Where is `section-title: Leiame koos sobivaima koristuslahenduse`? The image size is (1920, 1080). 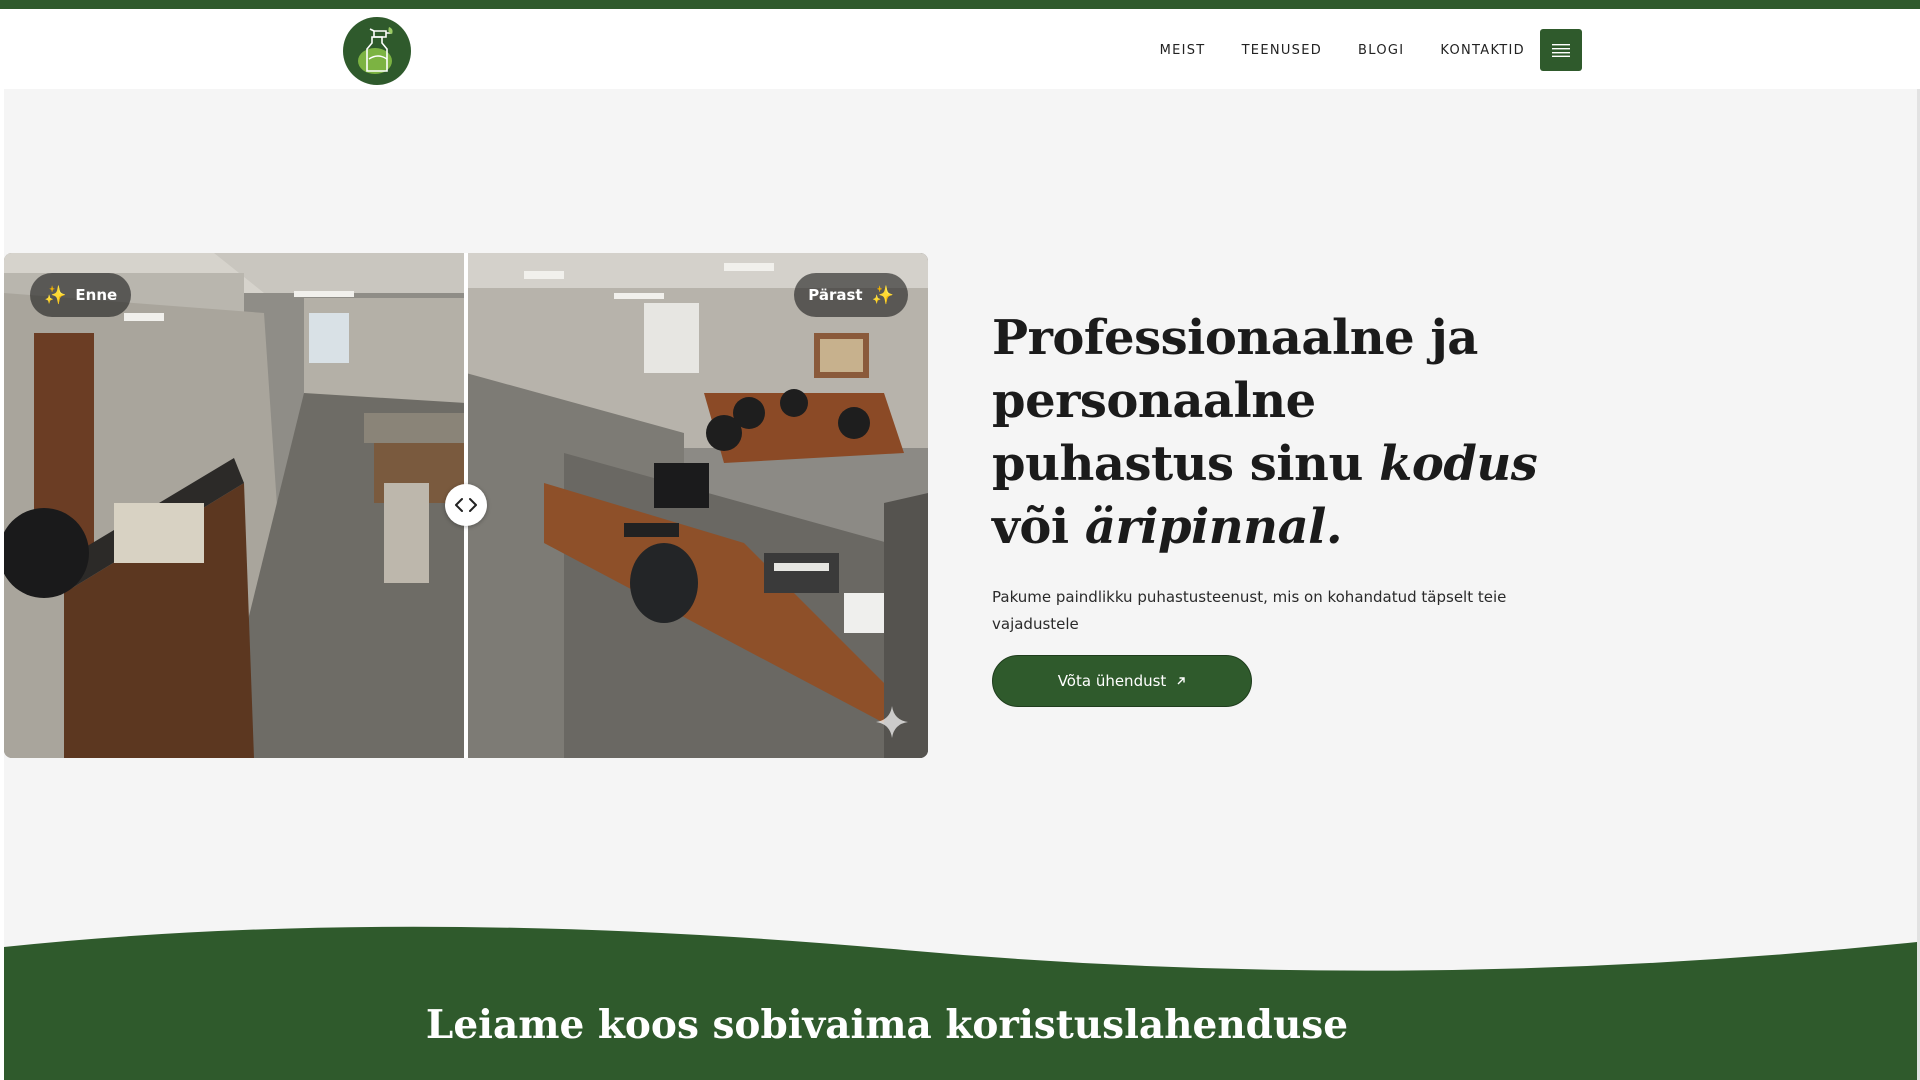
section-title: Leiame koos sobivaima koristuslahenduse is located at coordinates (887, 1025).